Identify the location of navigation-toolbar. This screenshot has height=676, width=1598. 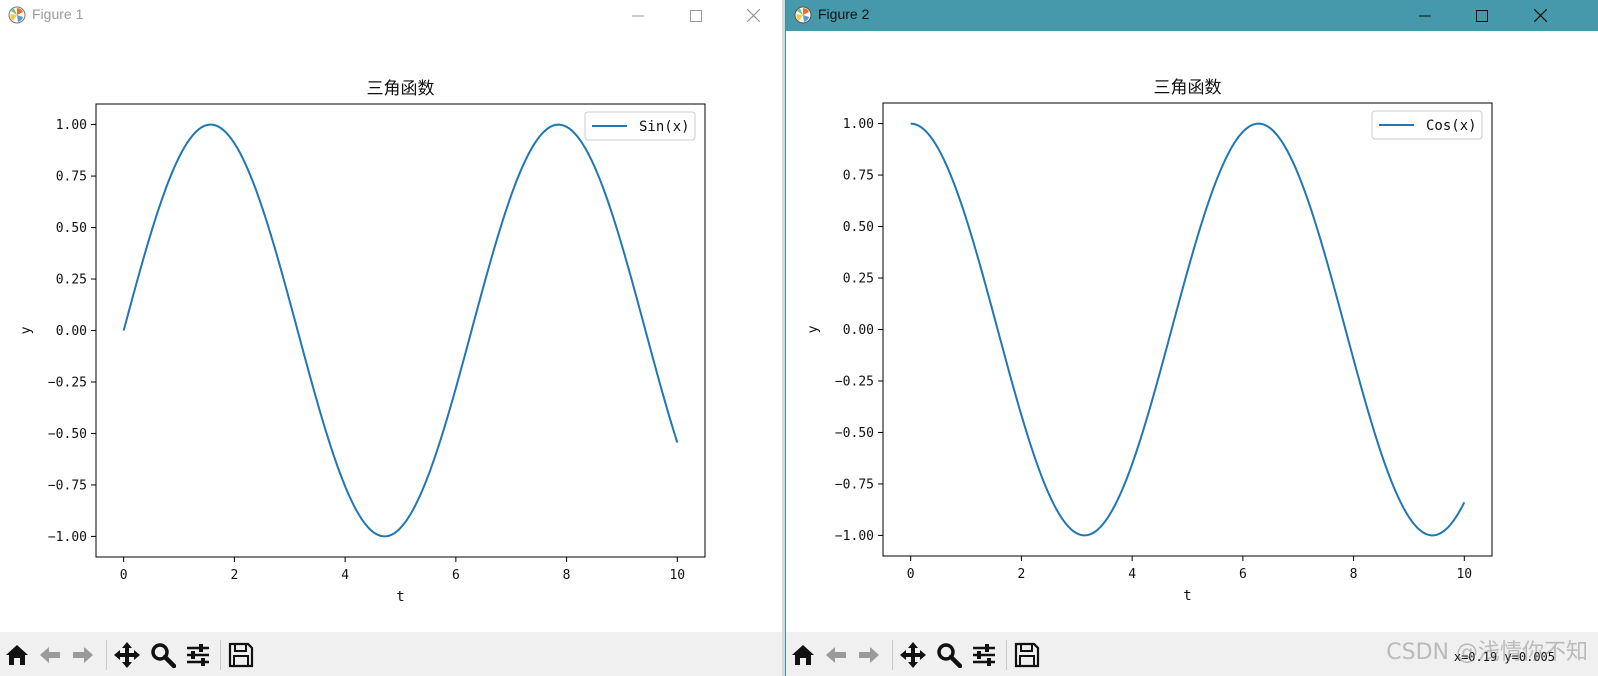
(391, 654).